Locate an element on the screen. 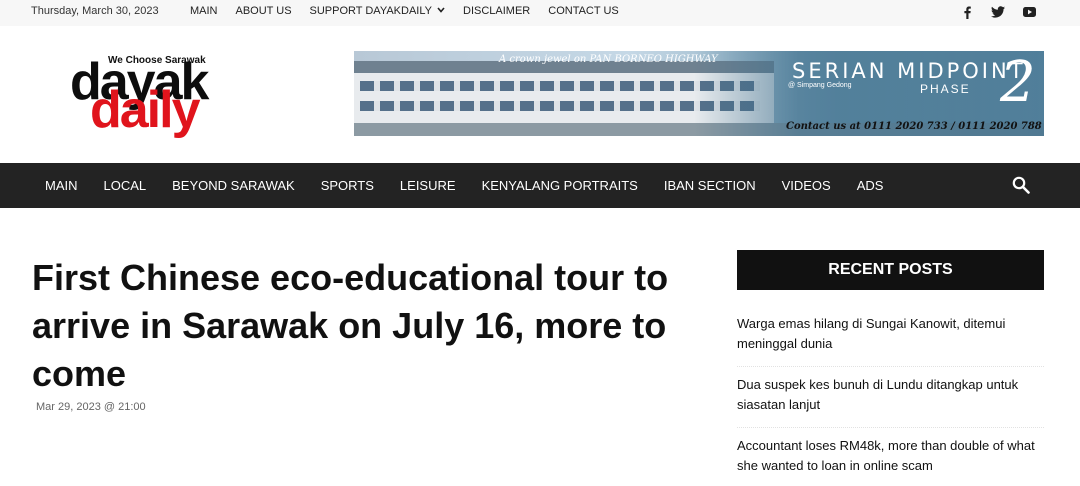 The image size is (1080, 486). main-nav-iban-section: IBAN SECTION is located at coordinates (710, 185).